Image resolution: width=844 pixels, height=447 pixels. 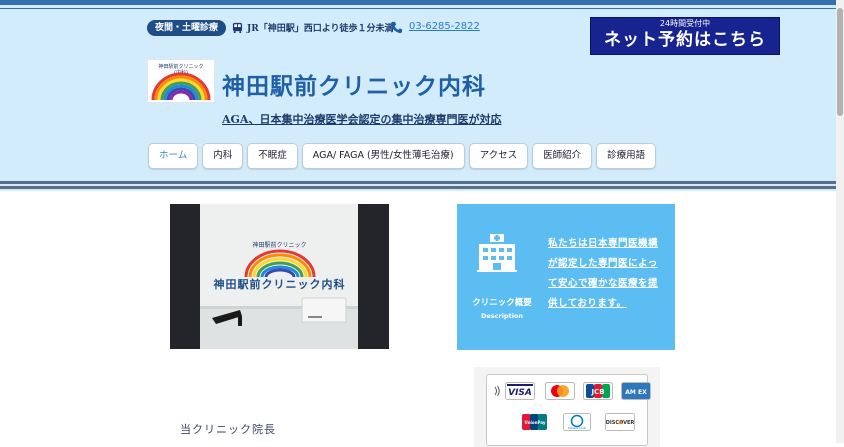 I want to click on photo-rainbow-icon, so click(x=280, y=263).